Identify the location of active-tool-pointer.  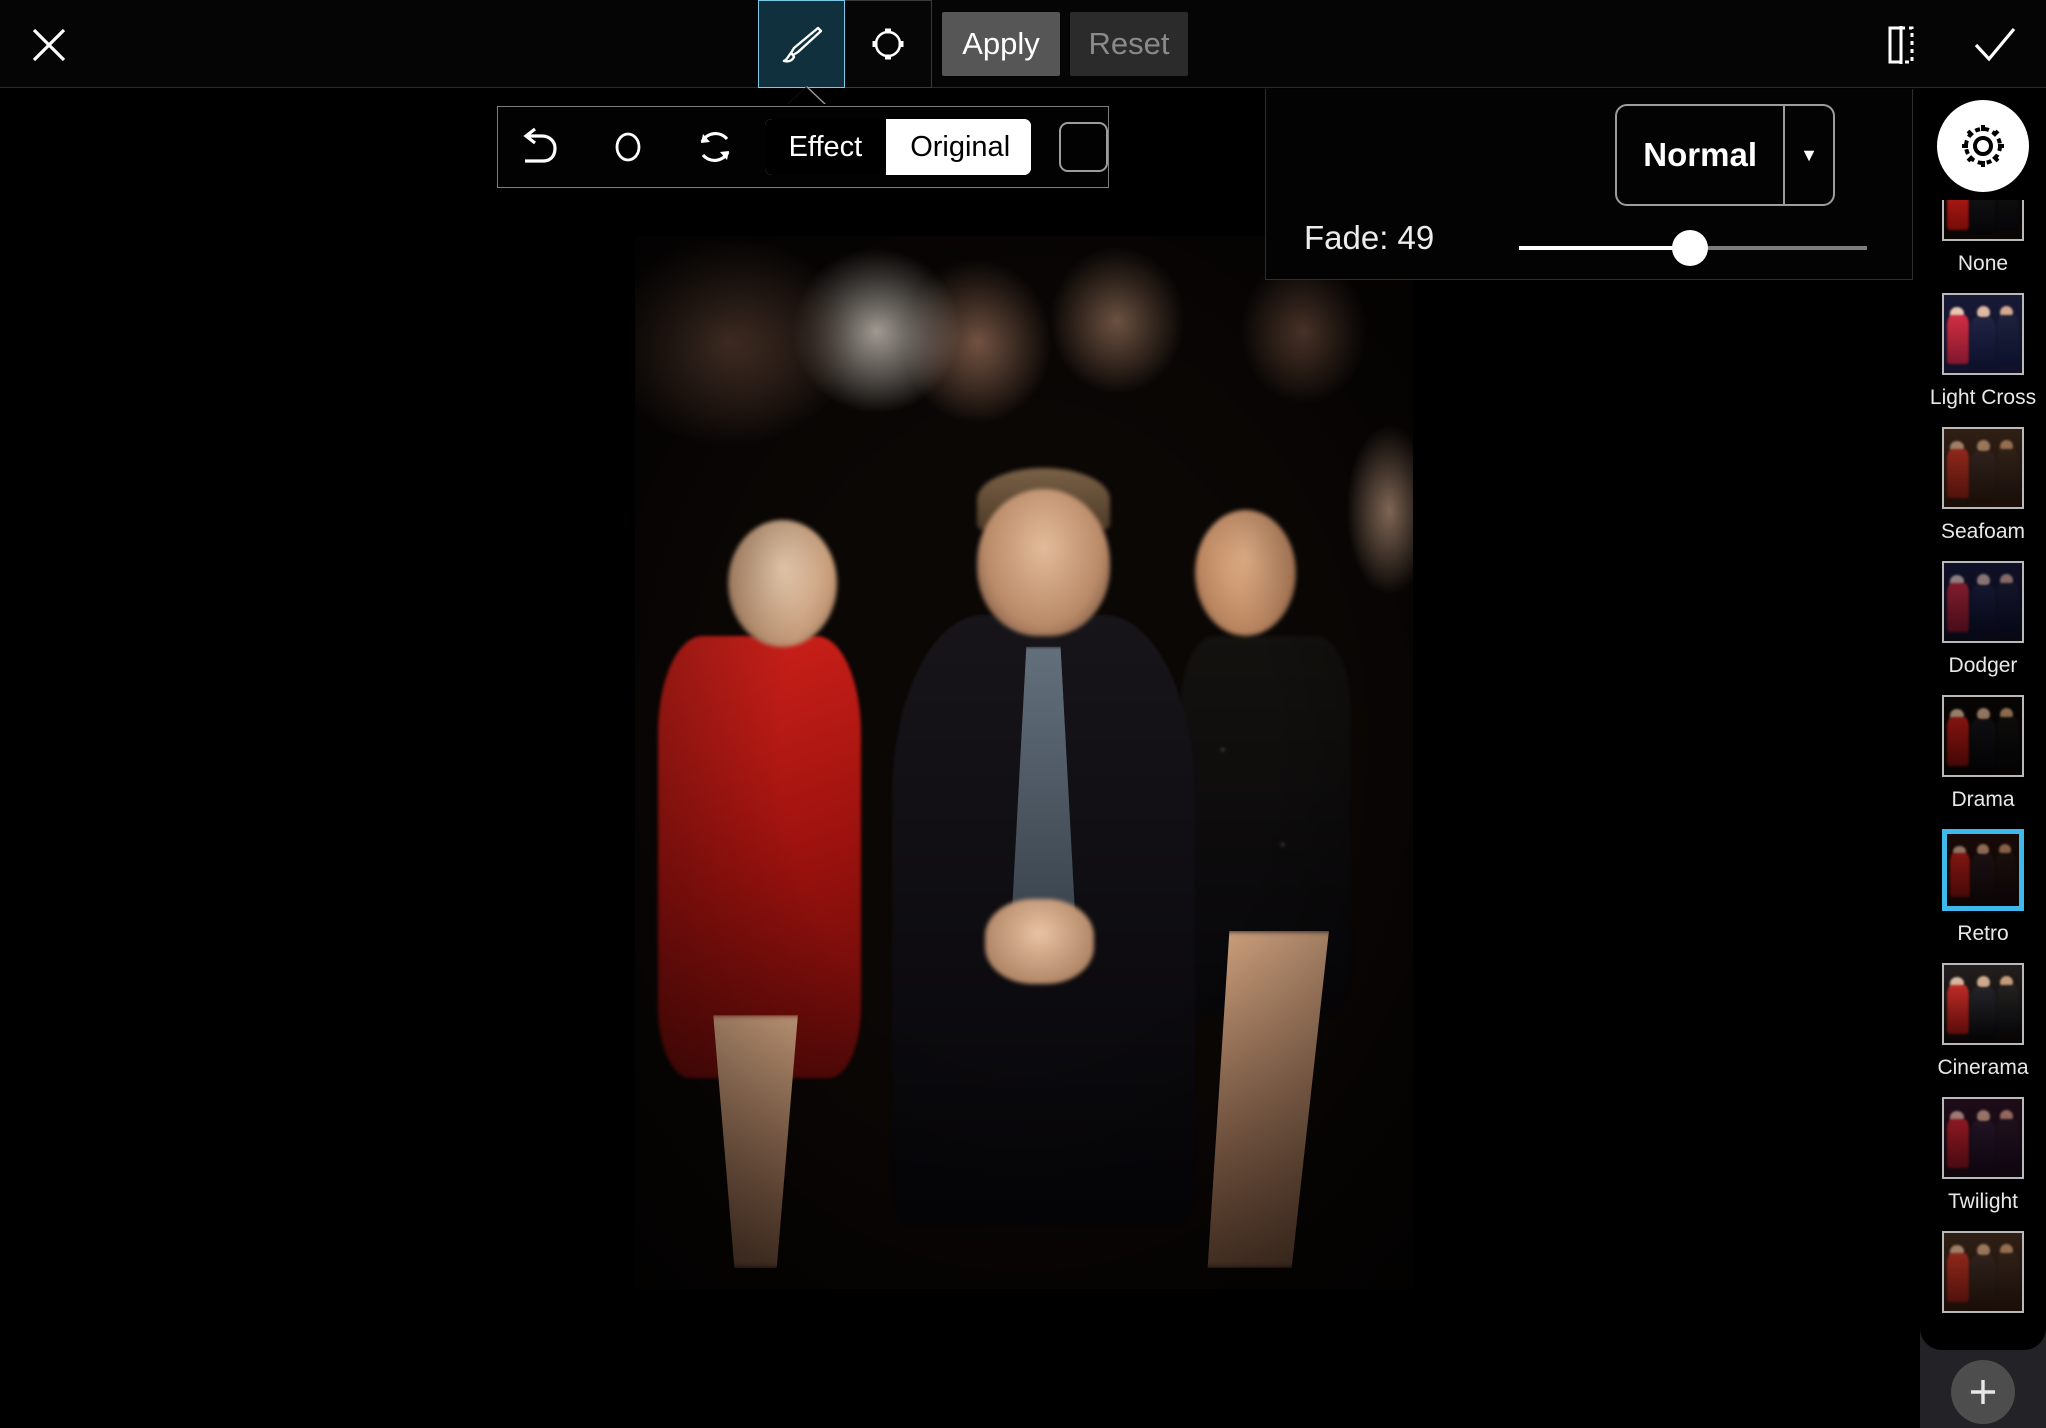
(806, 95).